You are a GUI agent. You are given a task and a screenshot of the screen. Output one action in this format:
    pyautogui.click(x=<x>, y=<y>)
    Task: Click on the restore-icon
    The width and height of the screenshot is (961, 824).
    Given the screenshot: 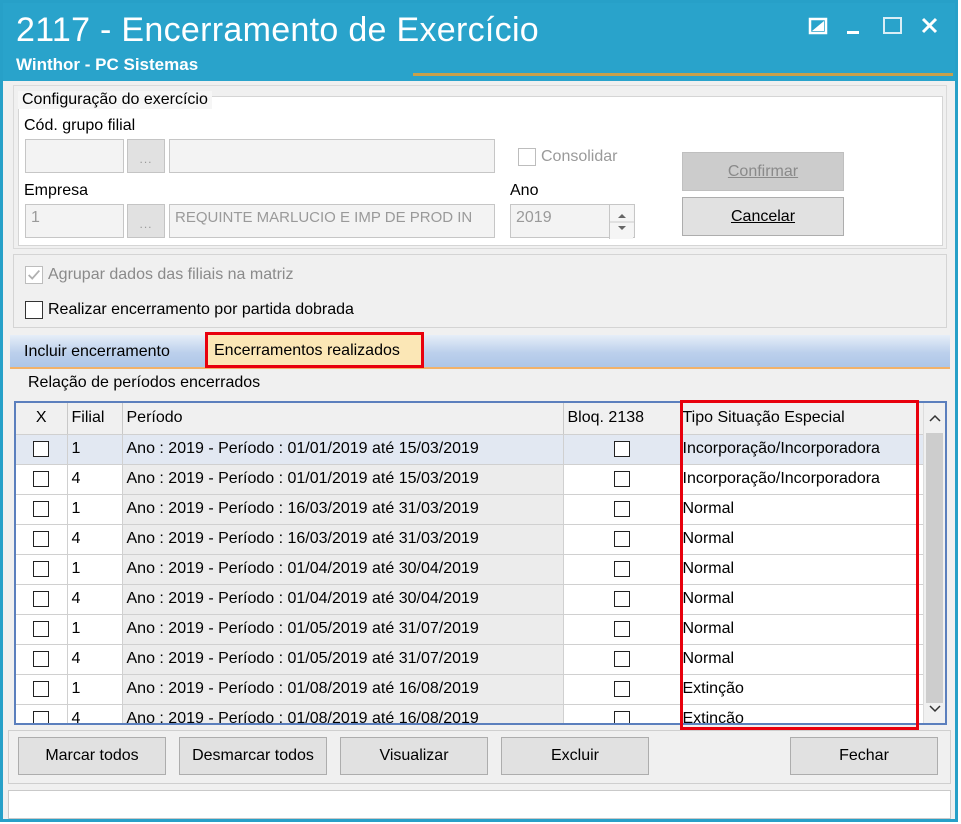 What is the action you would take?
    pyautogui.click(x=819, y=26)
    